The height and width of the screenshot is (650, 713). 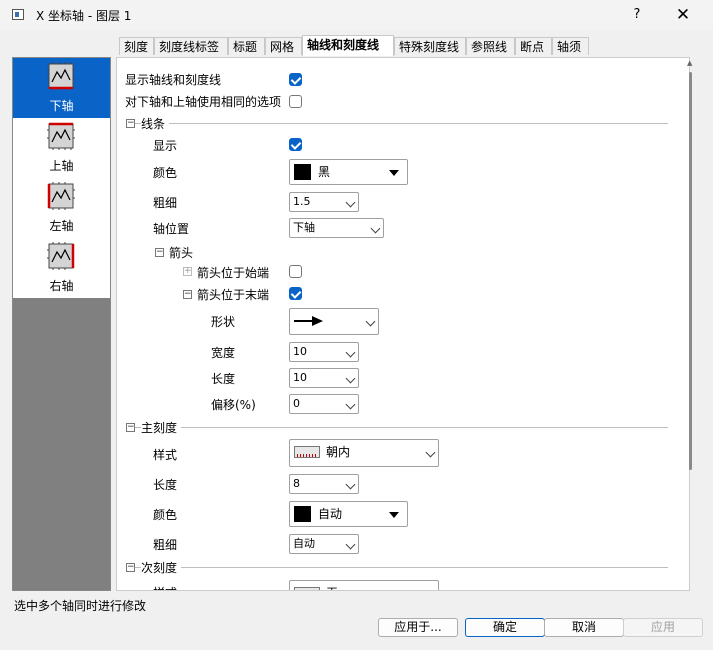 I want to click on axis-position-dropdown: 下轴, so click(x=336, y=228).